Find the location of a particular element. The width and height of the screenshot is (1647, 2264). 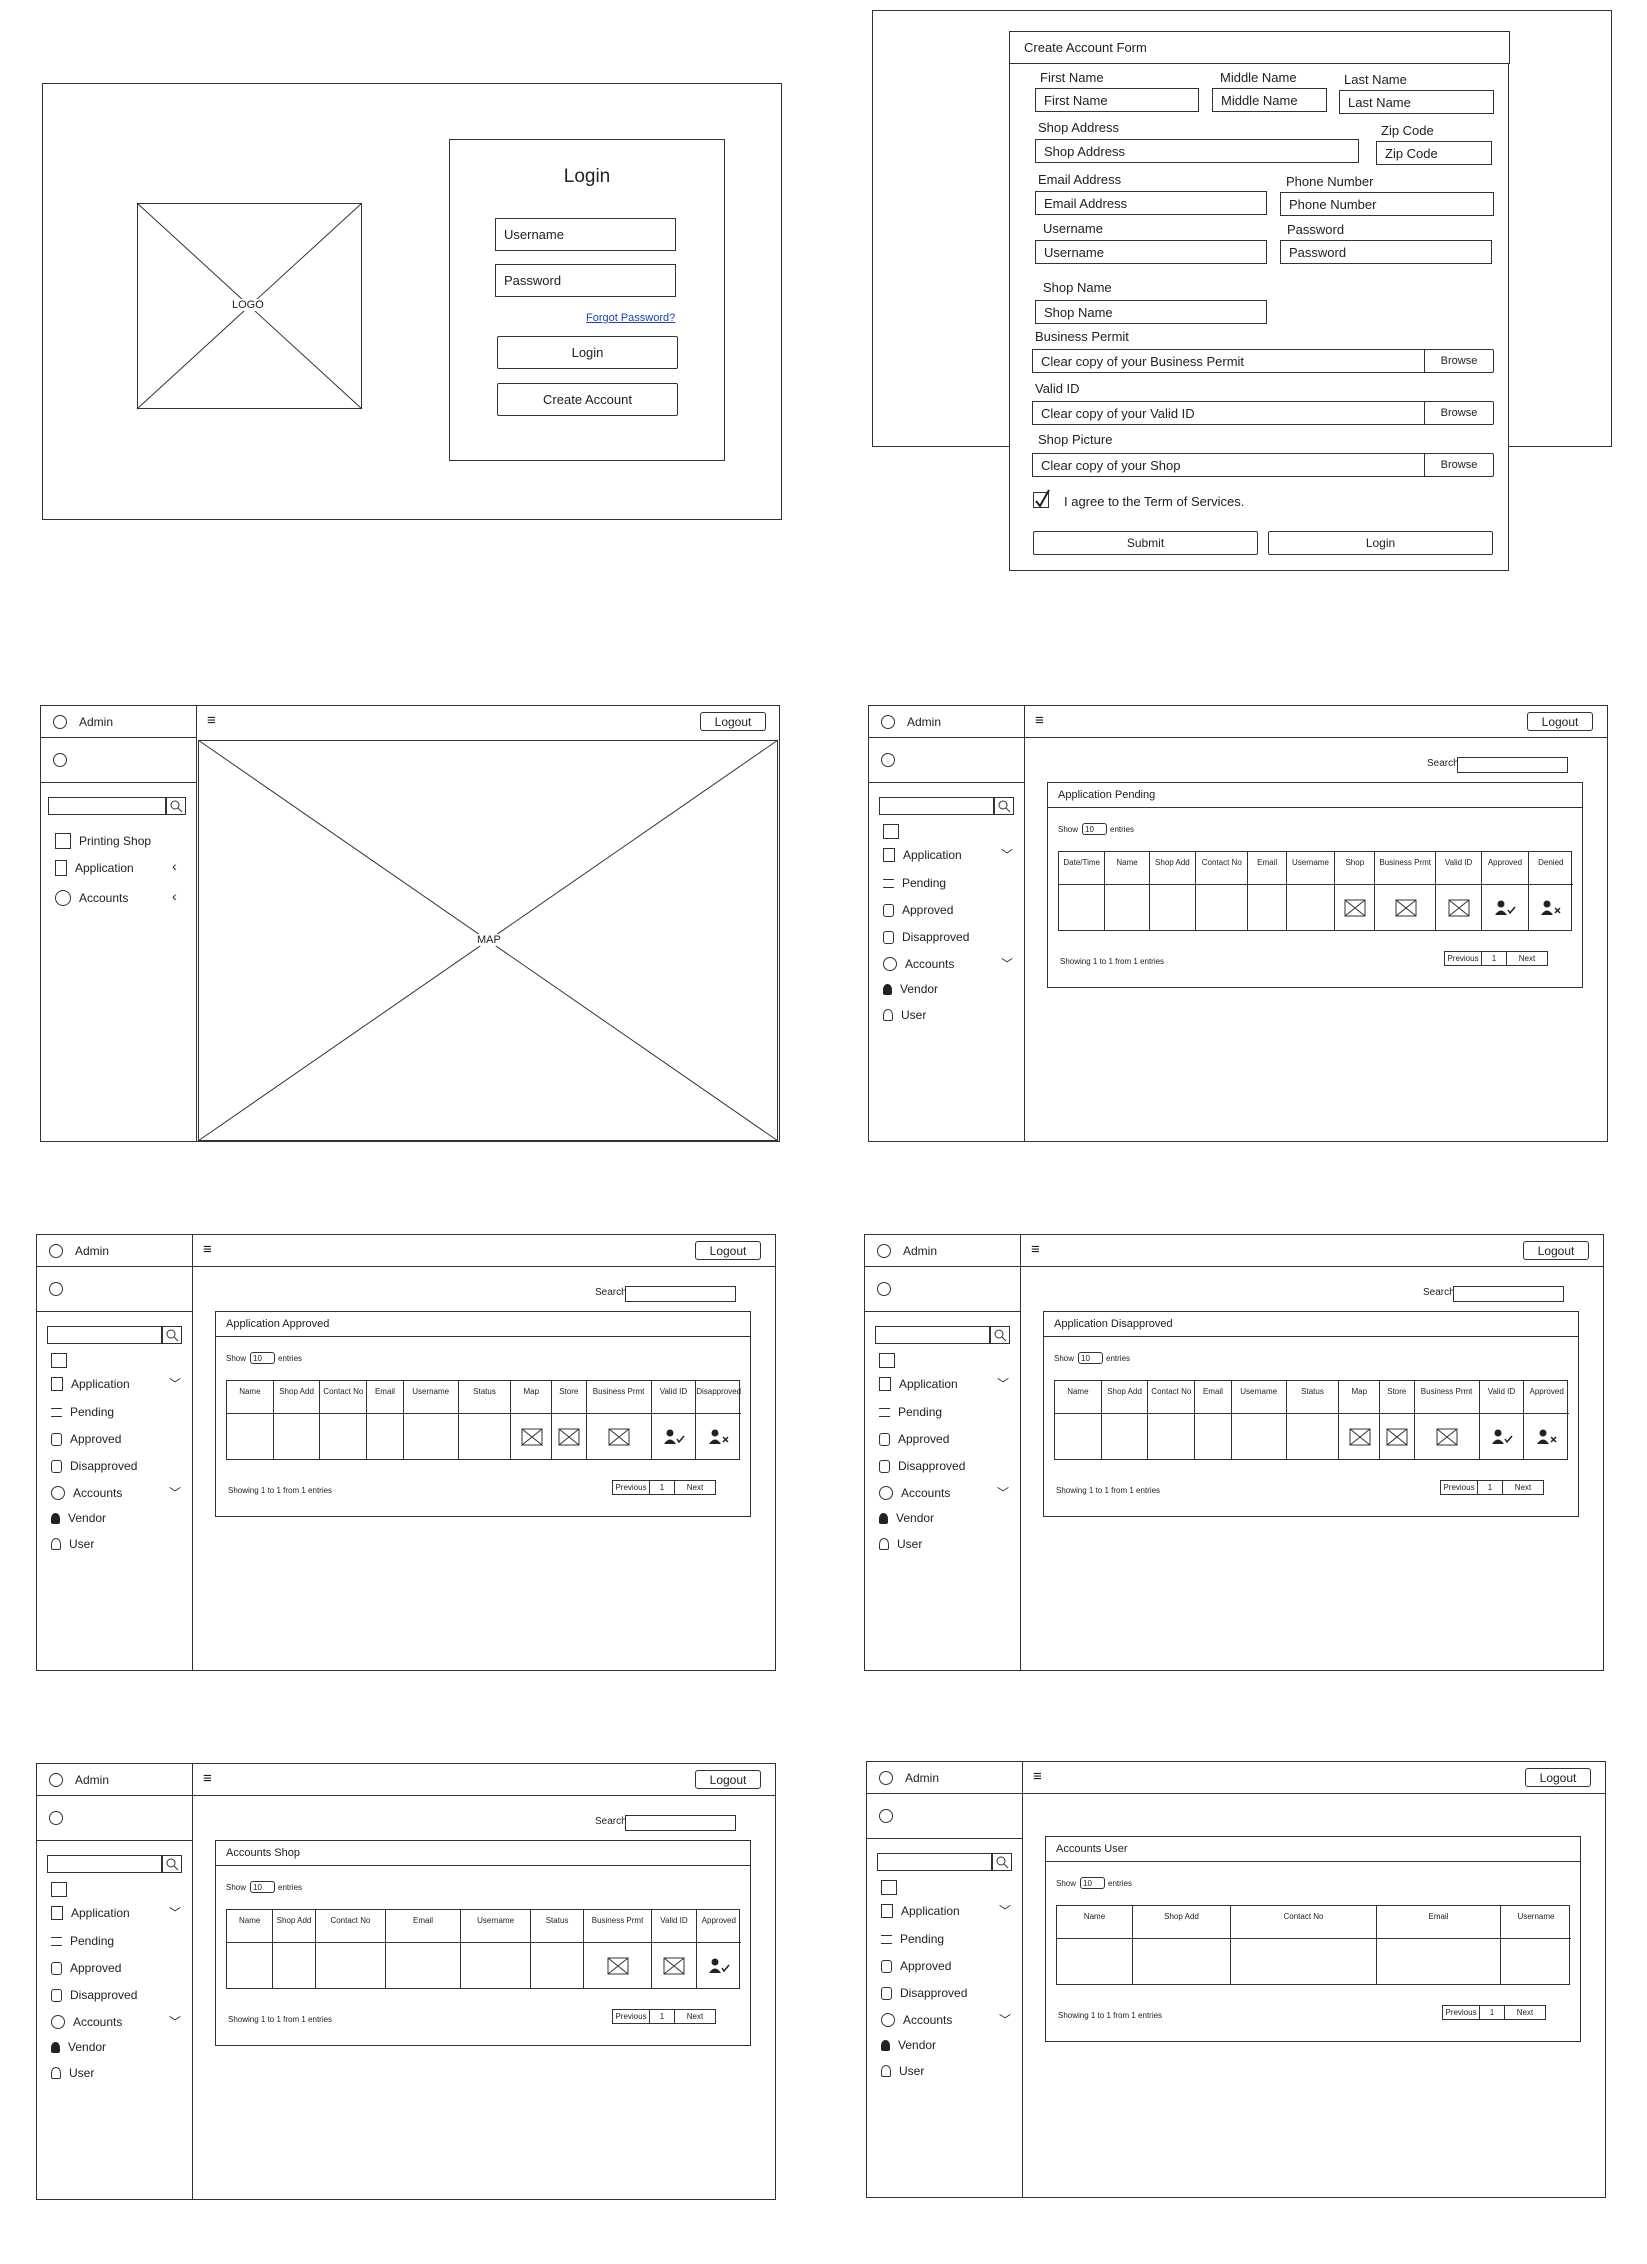

shop-name-input: Shop Name is located at coordinates (1151, 312).